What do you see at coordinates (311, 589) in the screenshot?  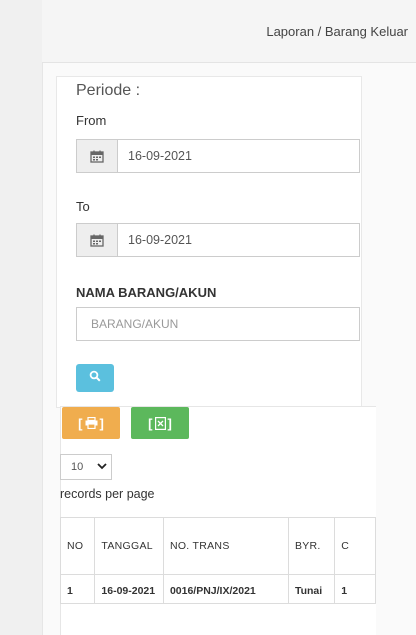 I see `cell-byr: Tunai` at bounding box center [311, 589].